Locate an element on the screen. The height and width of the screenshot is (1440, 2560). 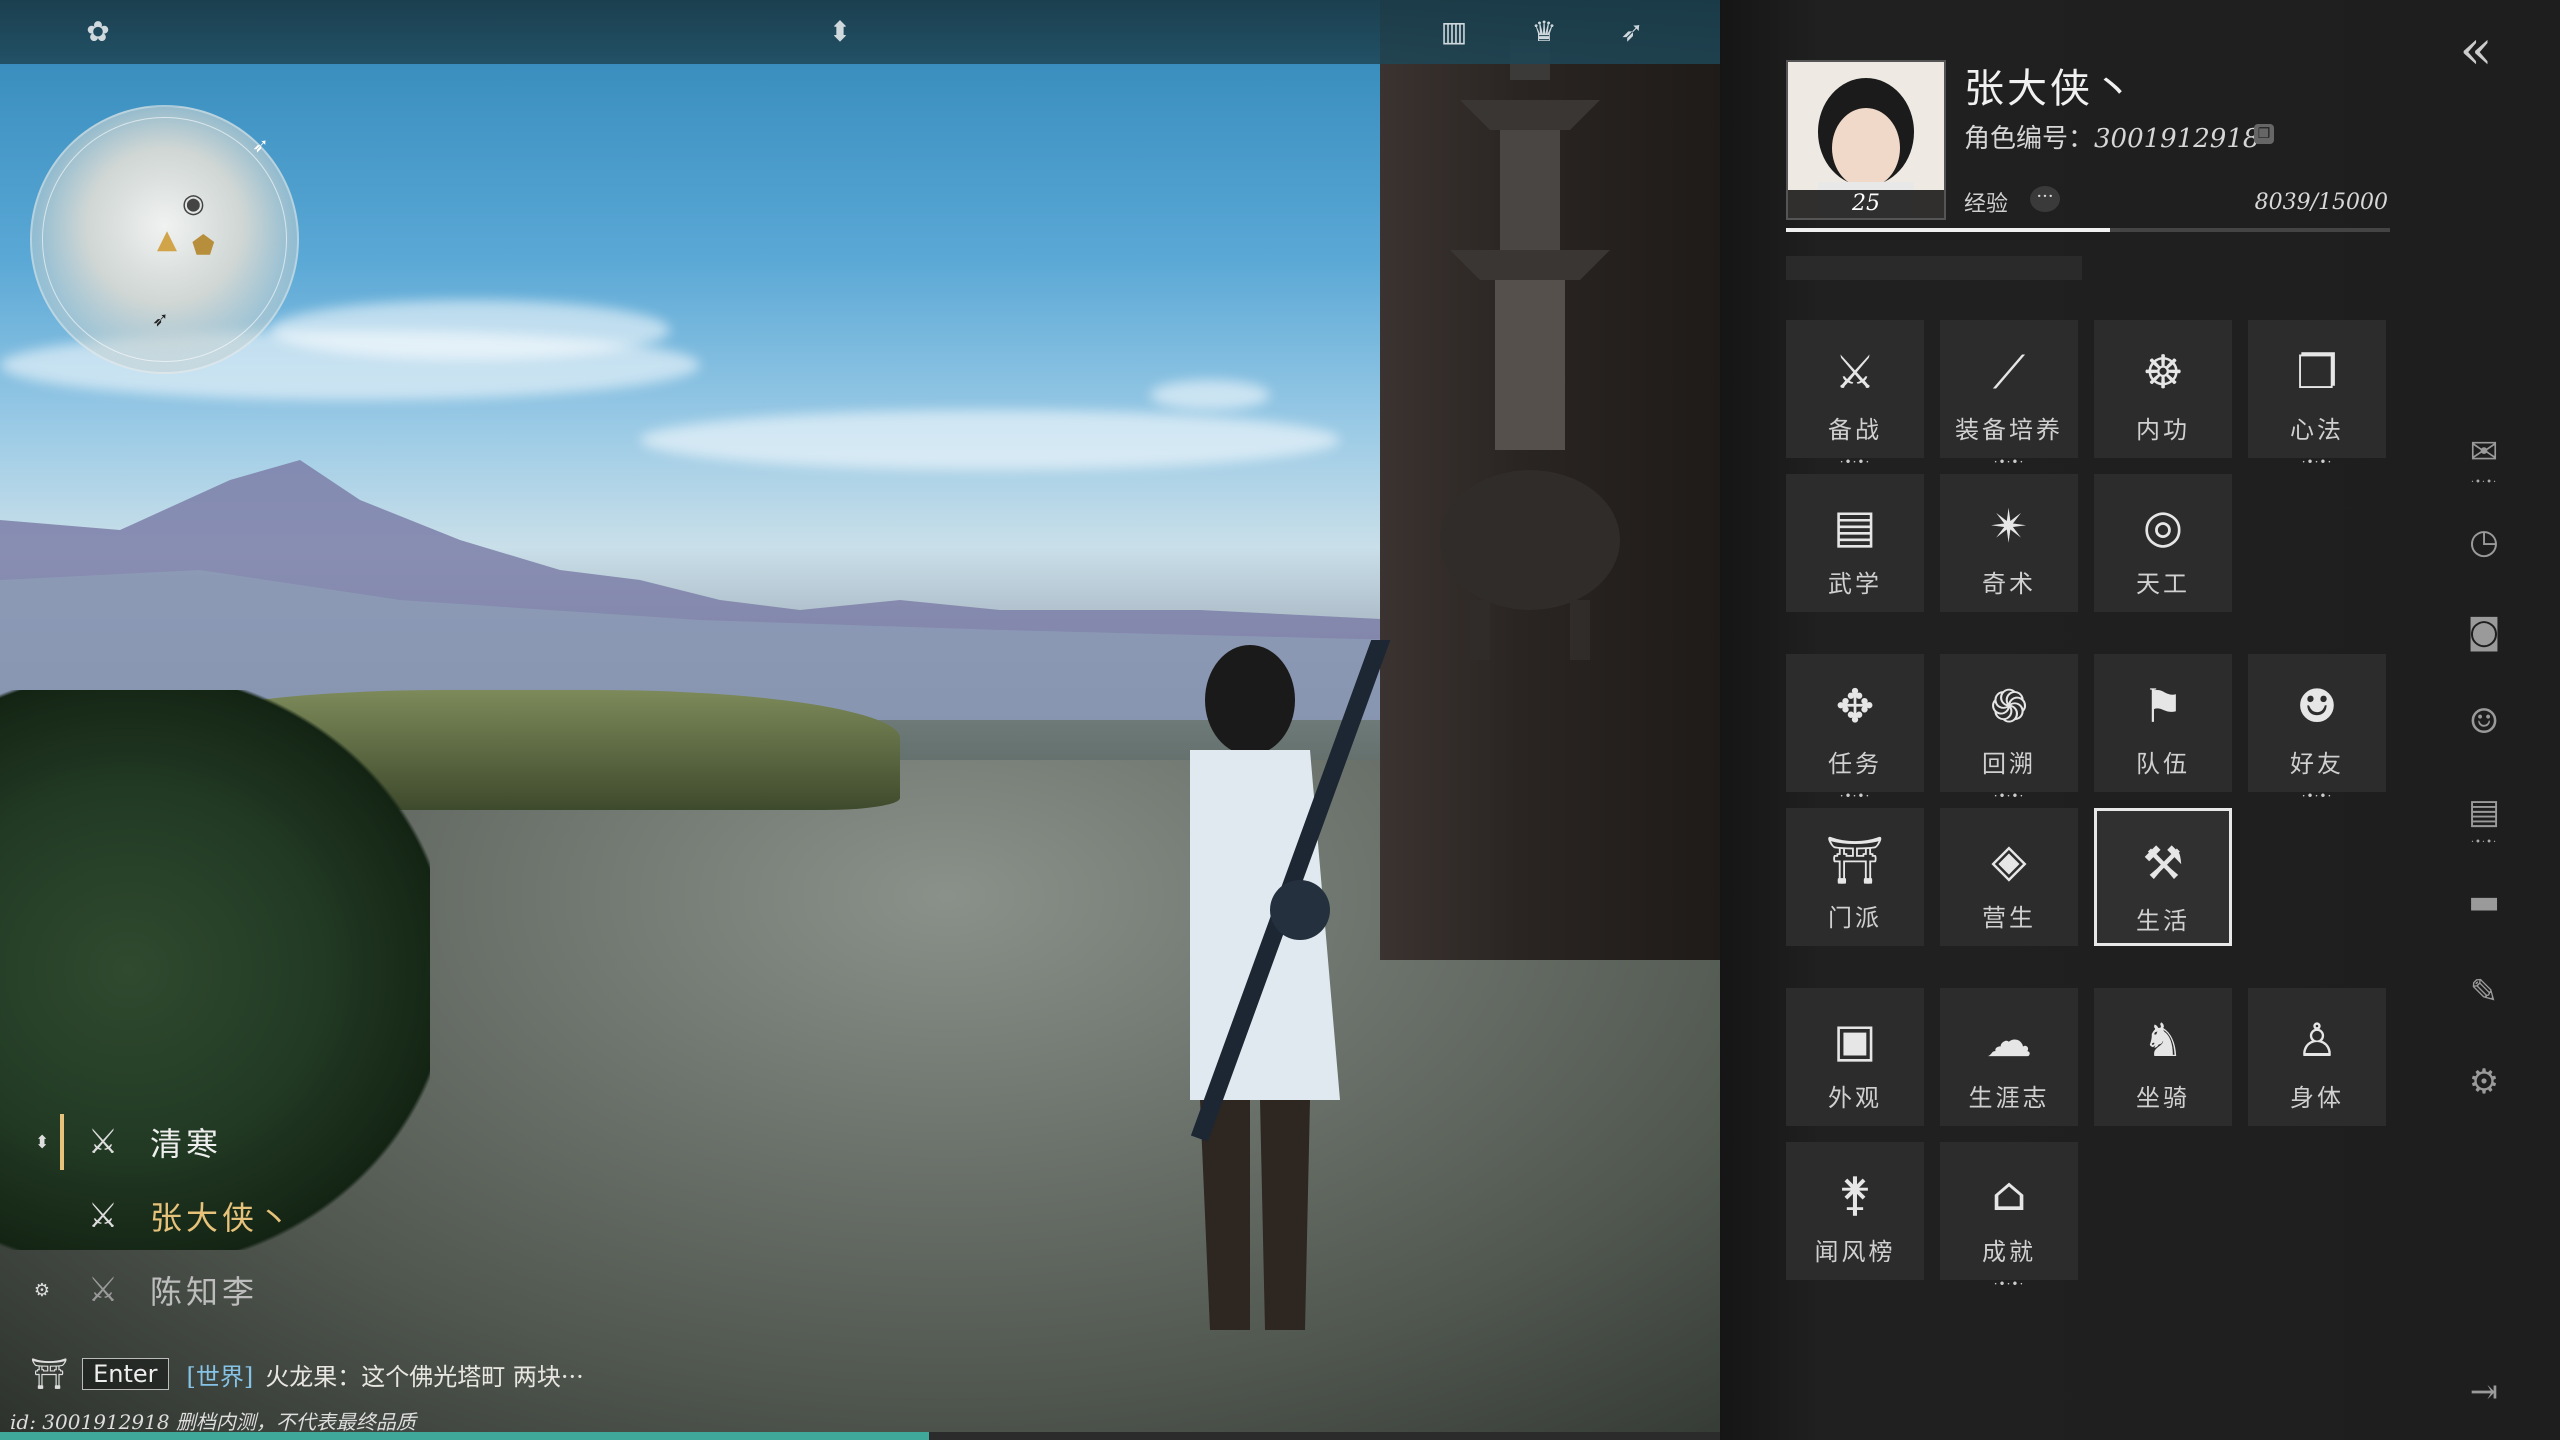
menu-tile: ֍ 回溯 ·•·•· is located at coordinates (2009, 728).